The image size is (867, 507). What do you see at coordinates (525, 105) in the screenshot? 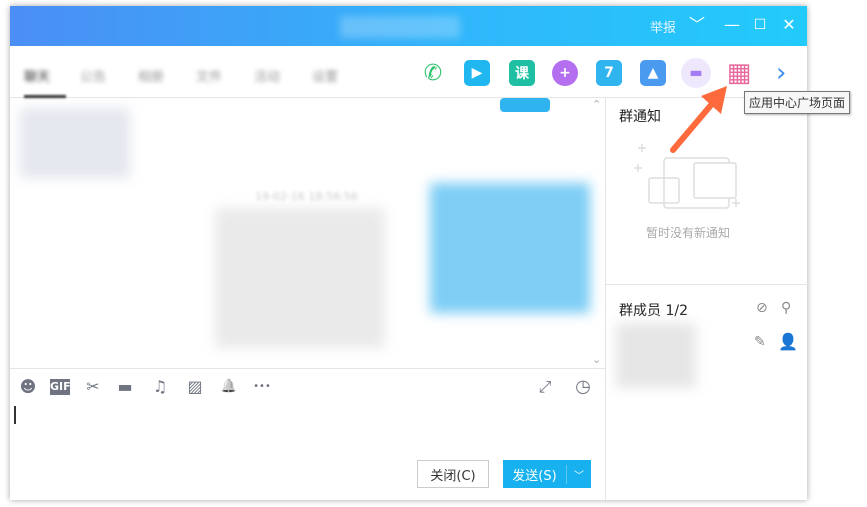
I see `message-bubble` at bounding box center [525, 105].